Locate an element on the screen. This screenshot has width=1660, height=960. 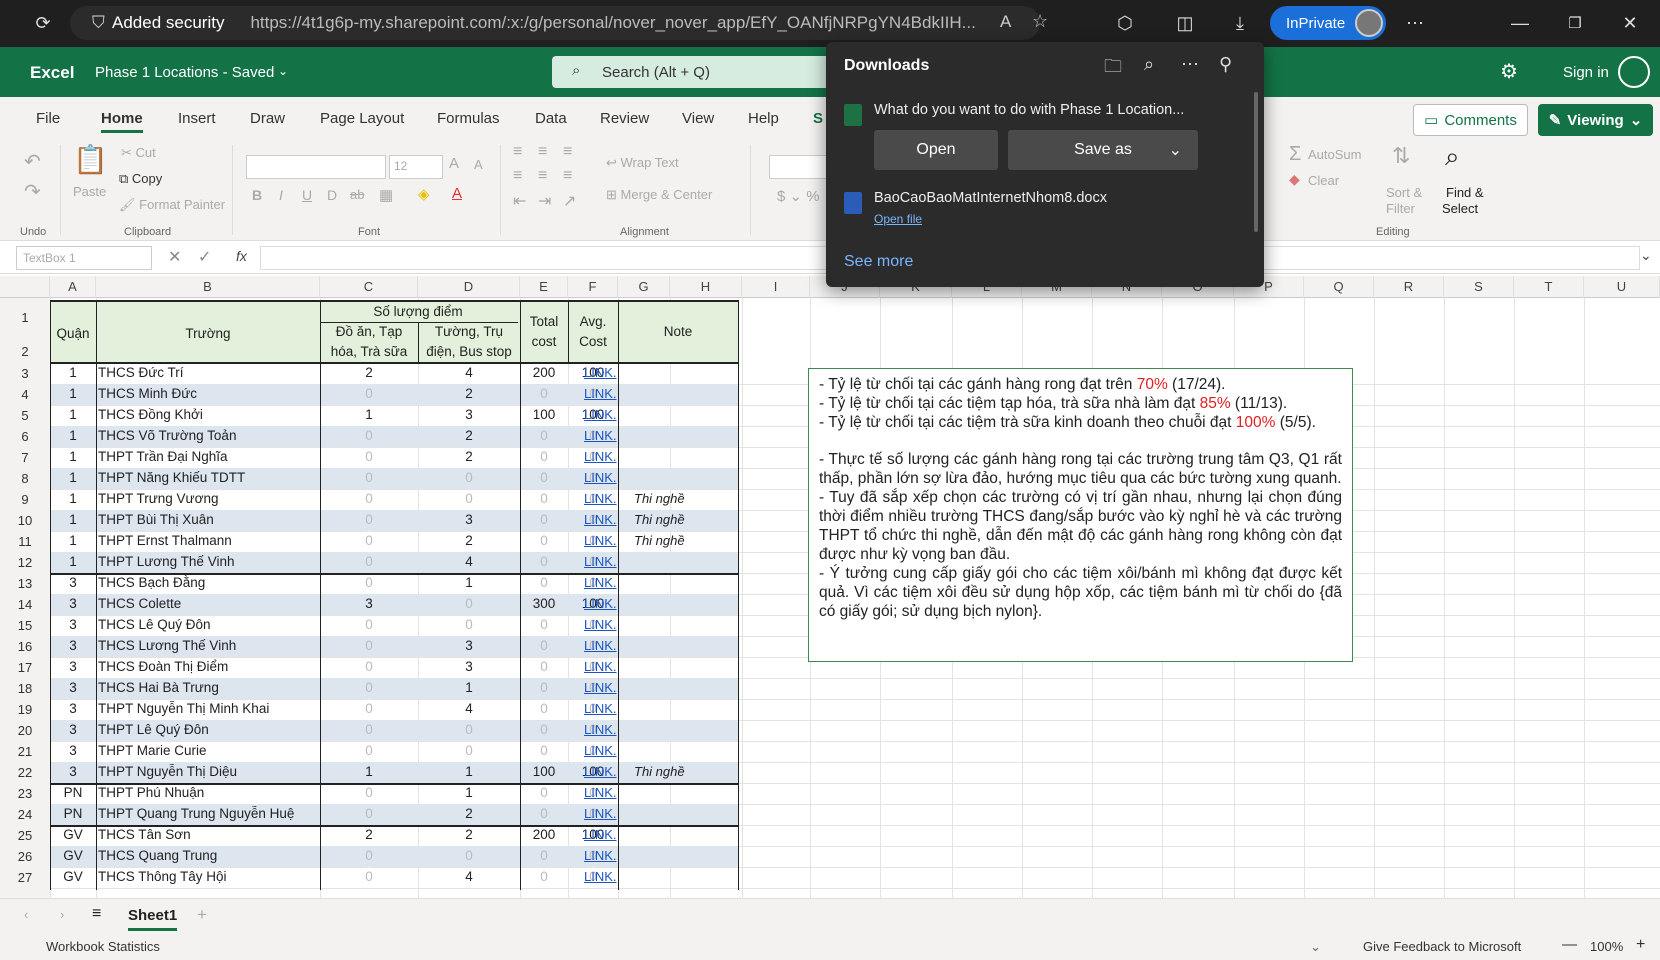
merge-center-button: ⊞ Merge & Center is located at coordinates (659, 195).